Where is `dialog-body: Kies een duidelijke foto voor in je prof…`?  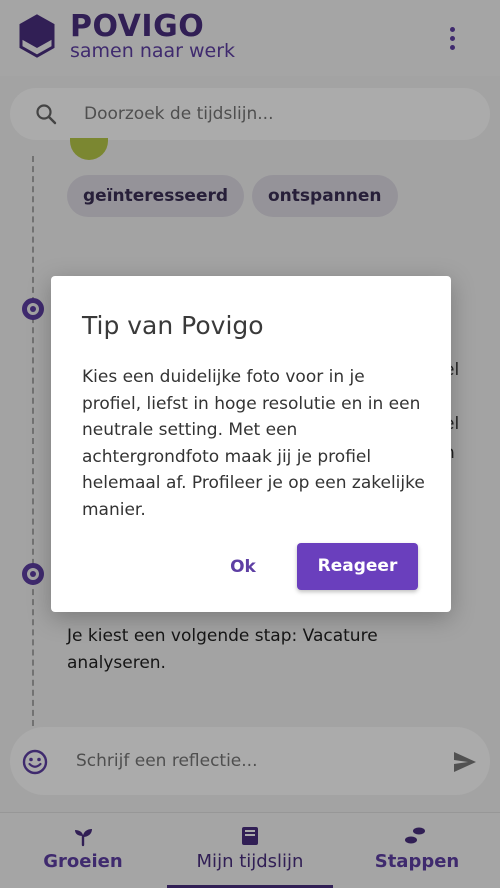 dialog-body: Kies een duidelijke foto voor in je prof… is located at coordinates (253, 443).